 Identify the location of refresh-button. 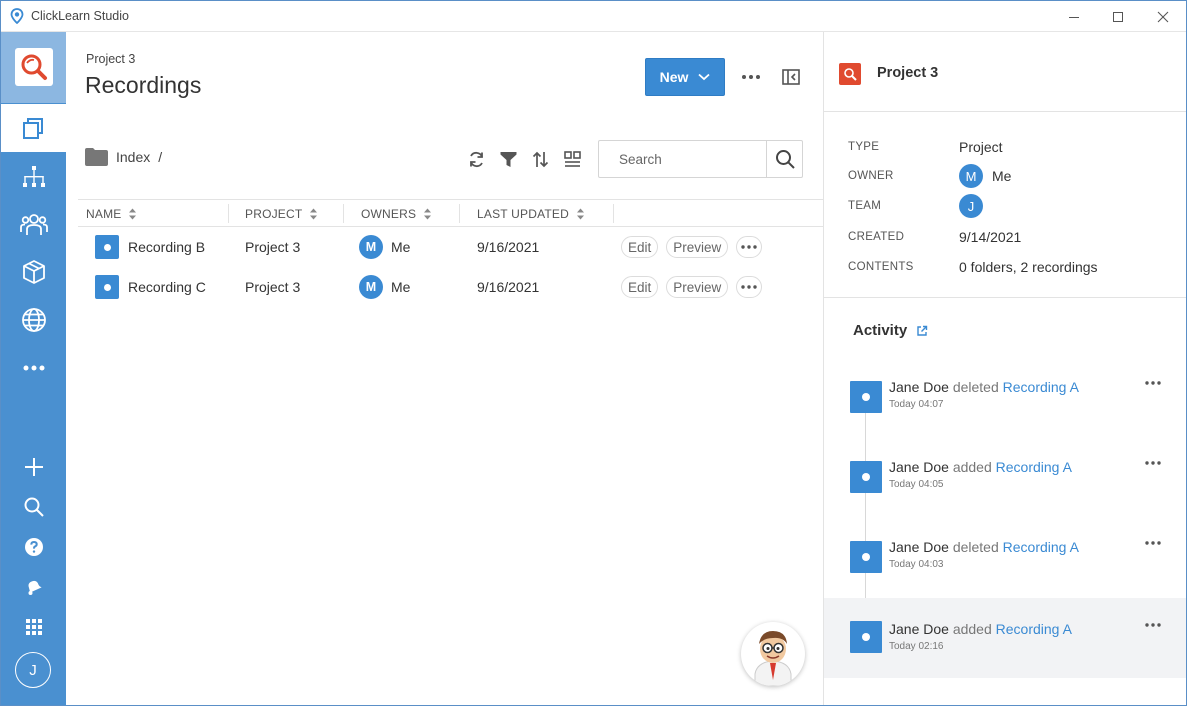
(476, 159).